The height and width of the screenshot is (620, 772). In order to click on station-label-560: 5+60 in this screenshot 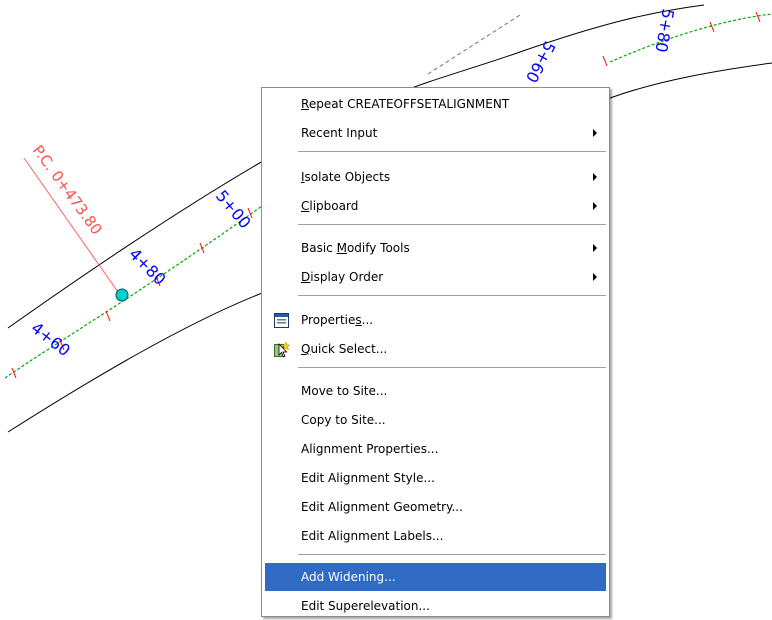, I will do `click(540, 62)`.